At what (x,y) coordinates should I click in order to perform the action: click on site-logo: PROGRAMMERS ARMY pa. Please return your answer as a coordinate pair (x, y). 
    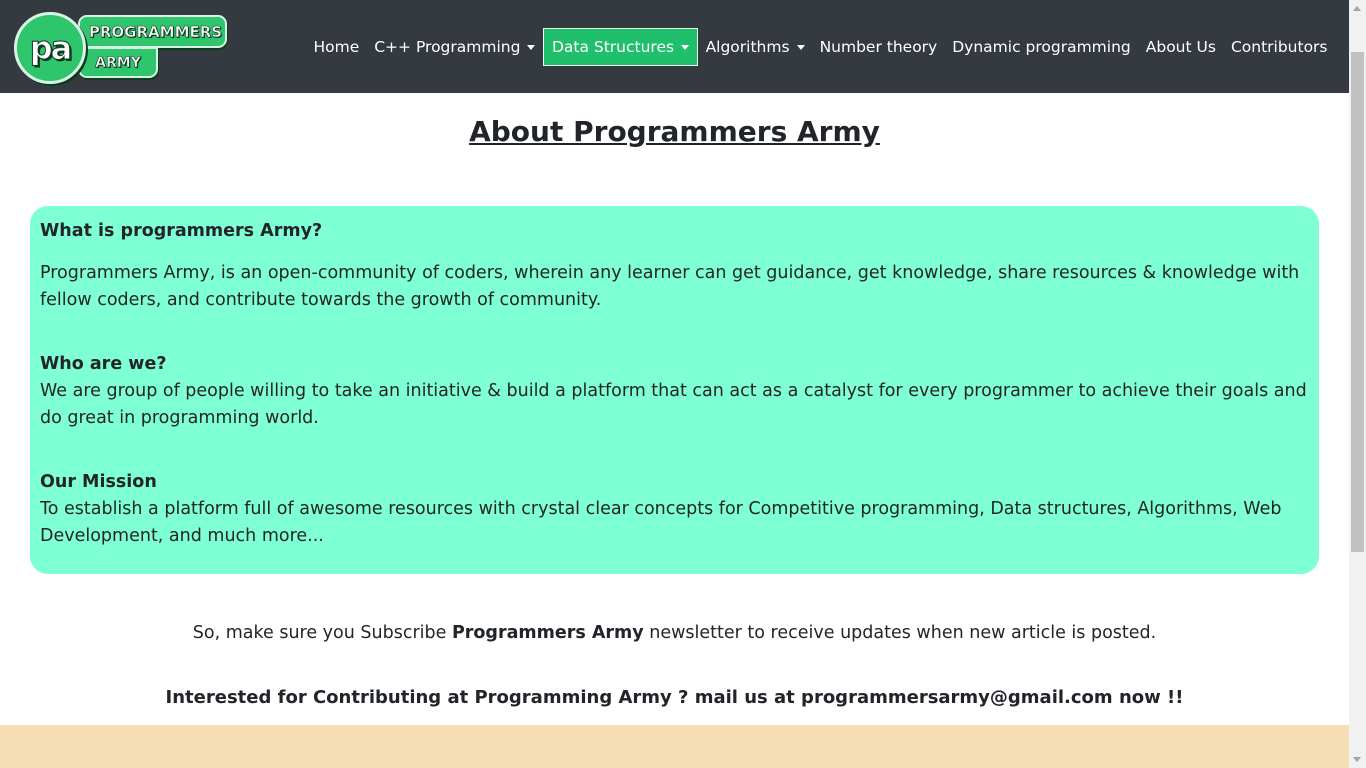
    Looking at the image, I should click on (120, 48).